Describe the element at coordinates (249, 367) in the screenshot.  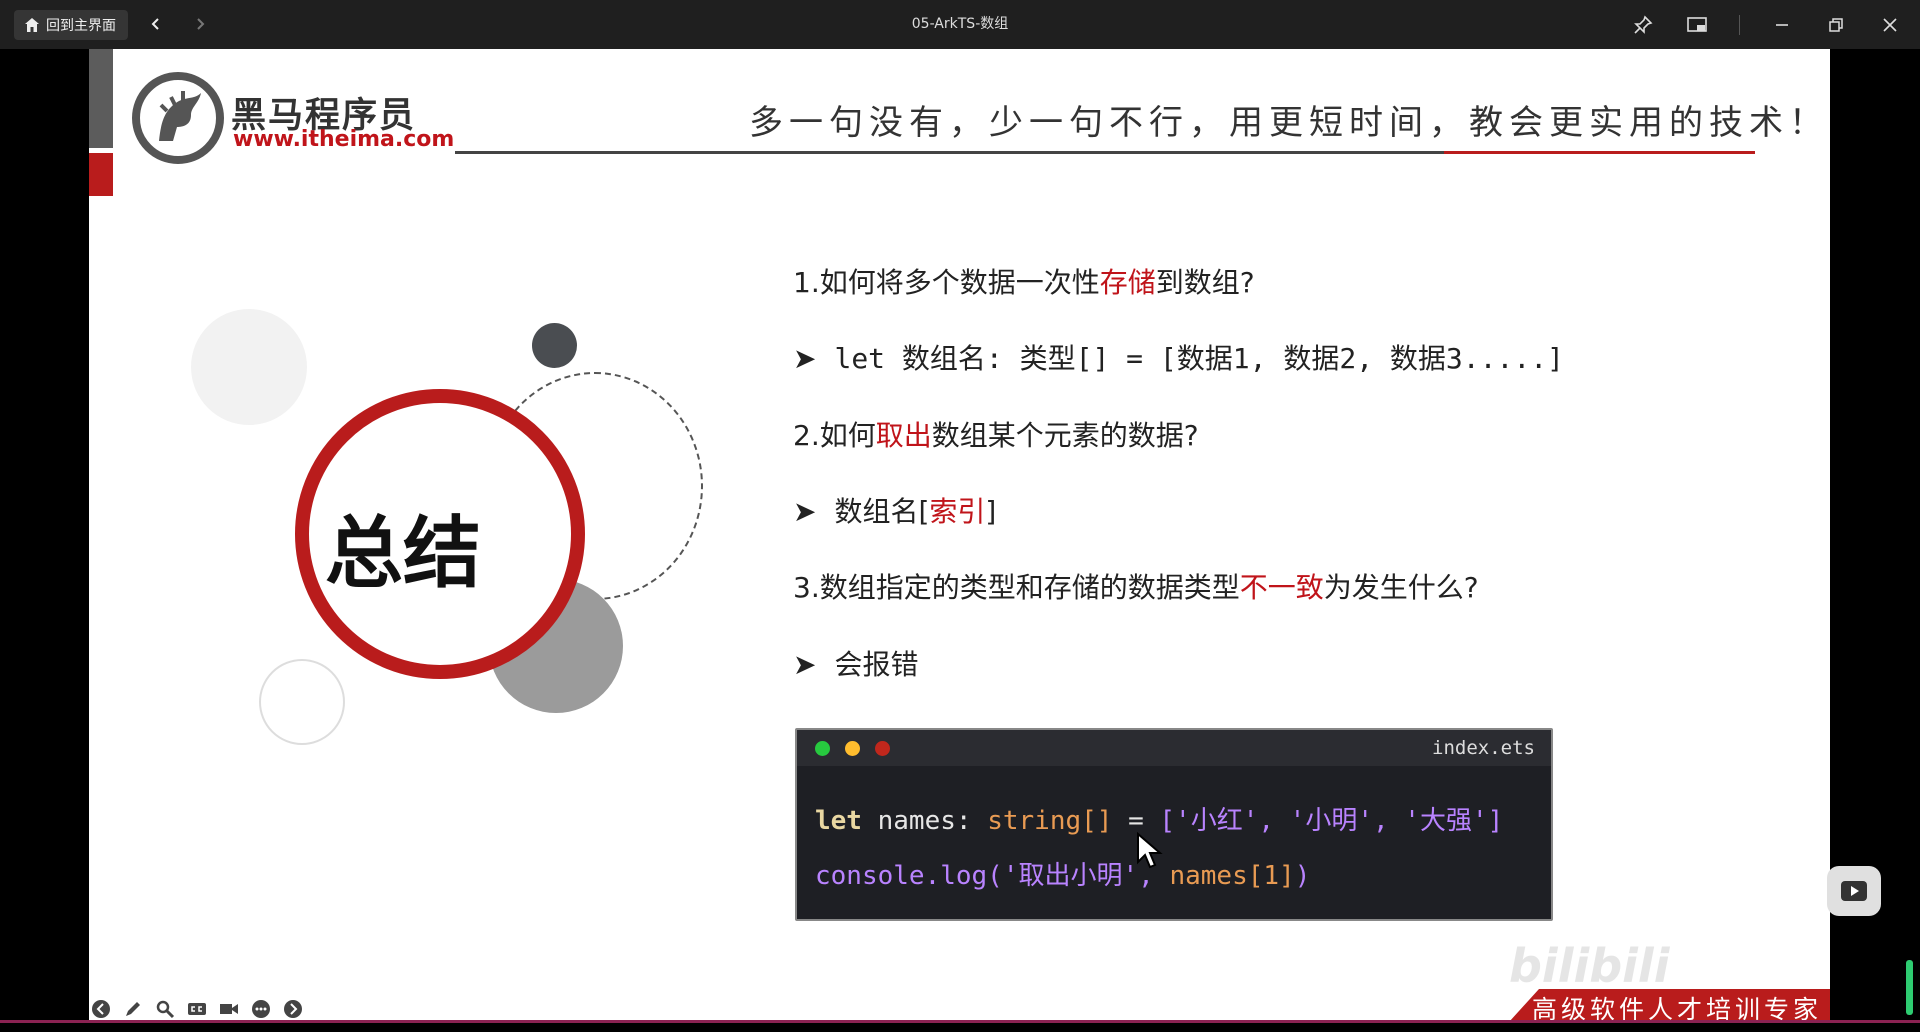
I see `deco-circle-light` at that location.